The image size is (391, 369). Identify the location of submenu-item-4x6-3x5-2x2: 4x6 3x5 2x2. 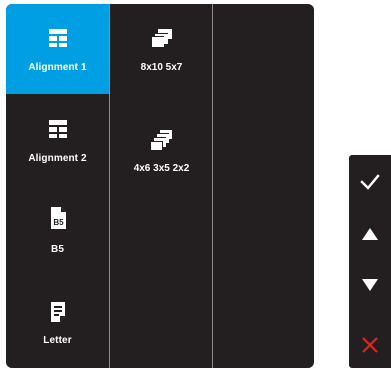
(161, 150).